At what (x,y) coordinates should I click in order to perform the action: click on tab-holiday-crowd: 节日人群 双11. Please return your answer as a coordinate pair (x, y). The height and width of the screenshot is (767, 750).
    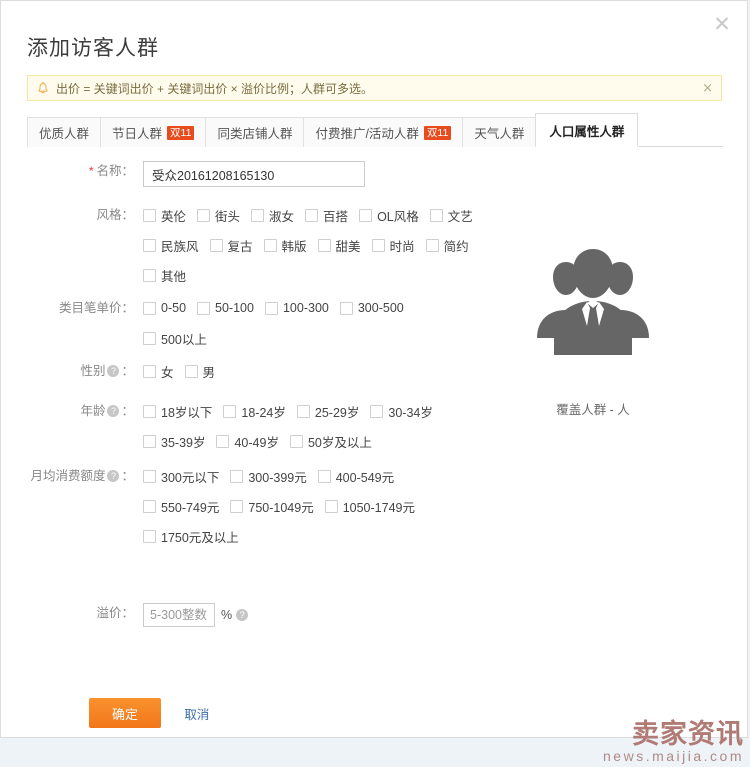
    Looking at the image, I should click on (153, 132).